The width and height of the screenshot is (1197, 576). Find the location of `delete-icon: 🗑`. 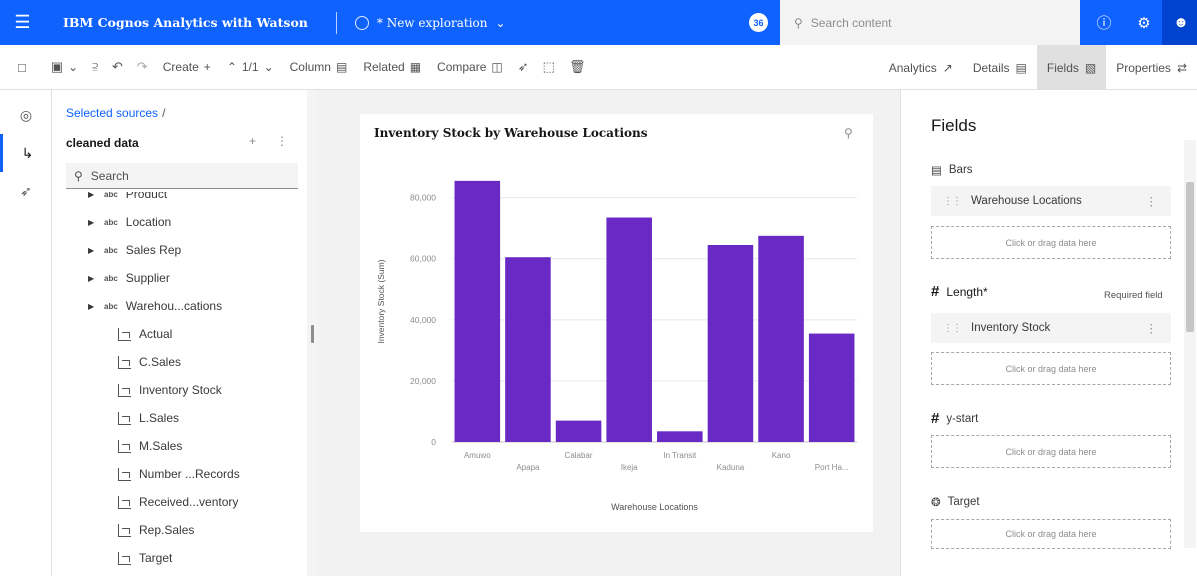

delete-icon: 🗑 is located at coordinates (577, 67).